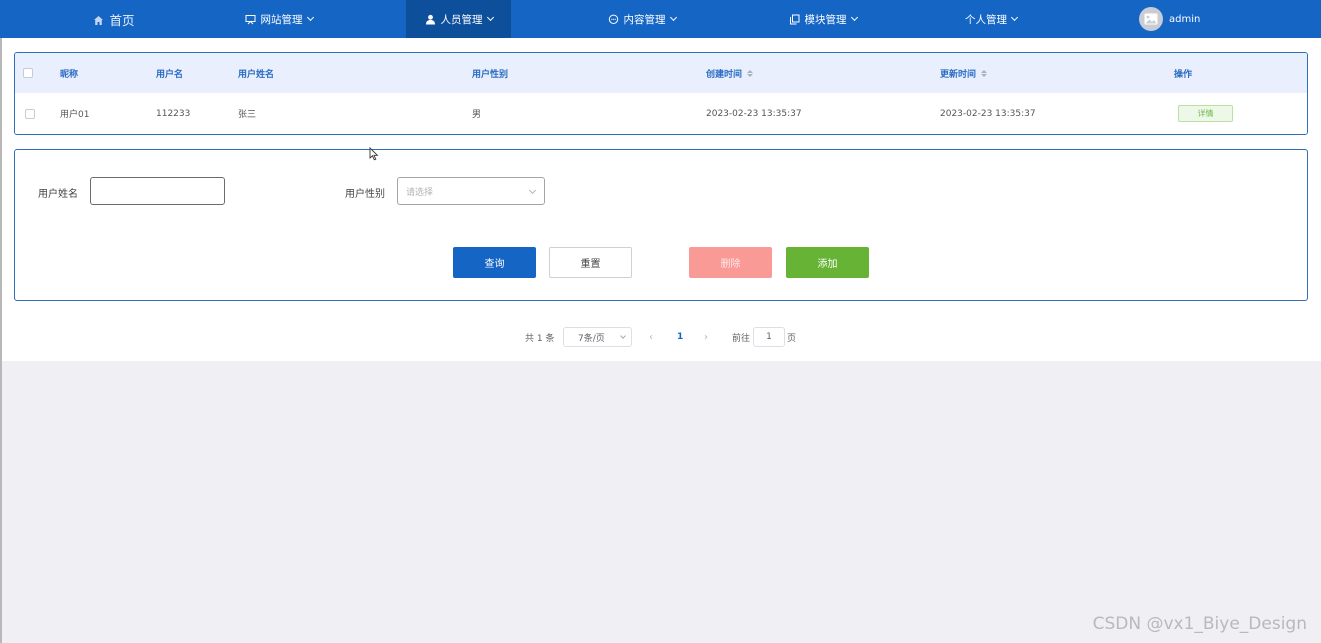  What do you see at coordinates (661, 73) in the screenshot?
I see `table-header: 昵称 用户名 用户姓名 用户性别 创建时间 更新时间 操作` at bounding box center [661, 73].